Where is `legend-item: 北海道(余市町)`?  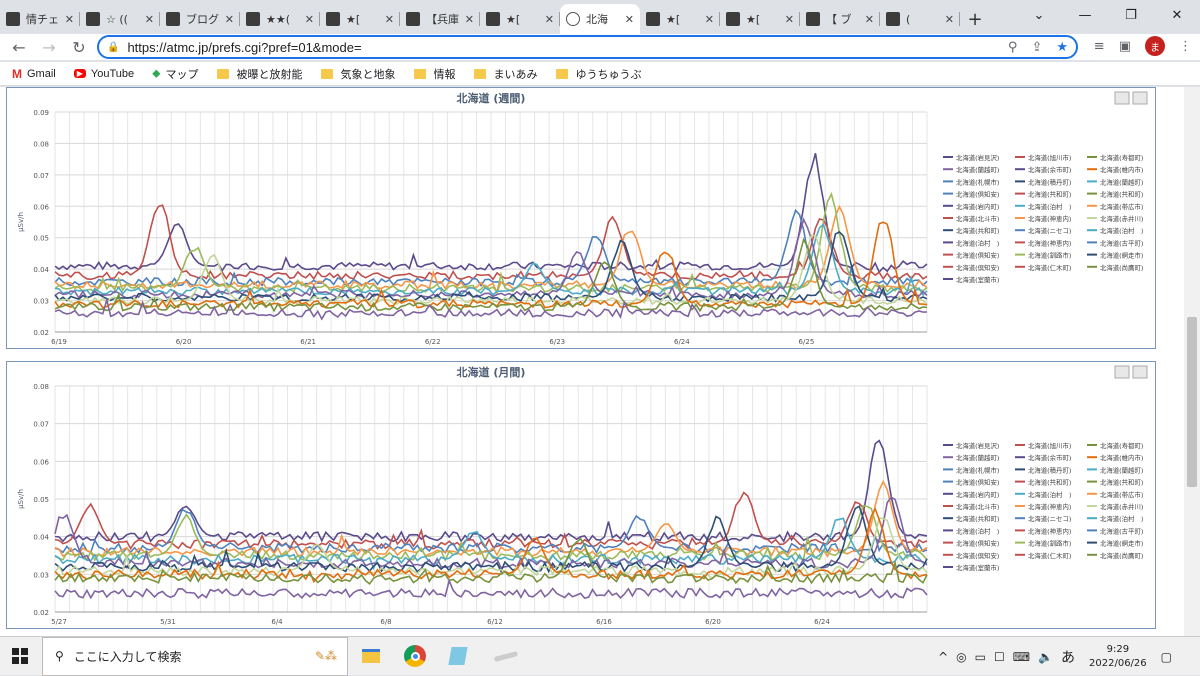 legend-item: 北海道(余市町) is located at coordinates (1049, 169).